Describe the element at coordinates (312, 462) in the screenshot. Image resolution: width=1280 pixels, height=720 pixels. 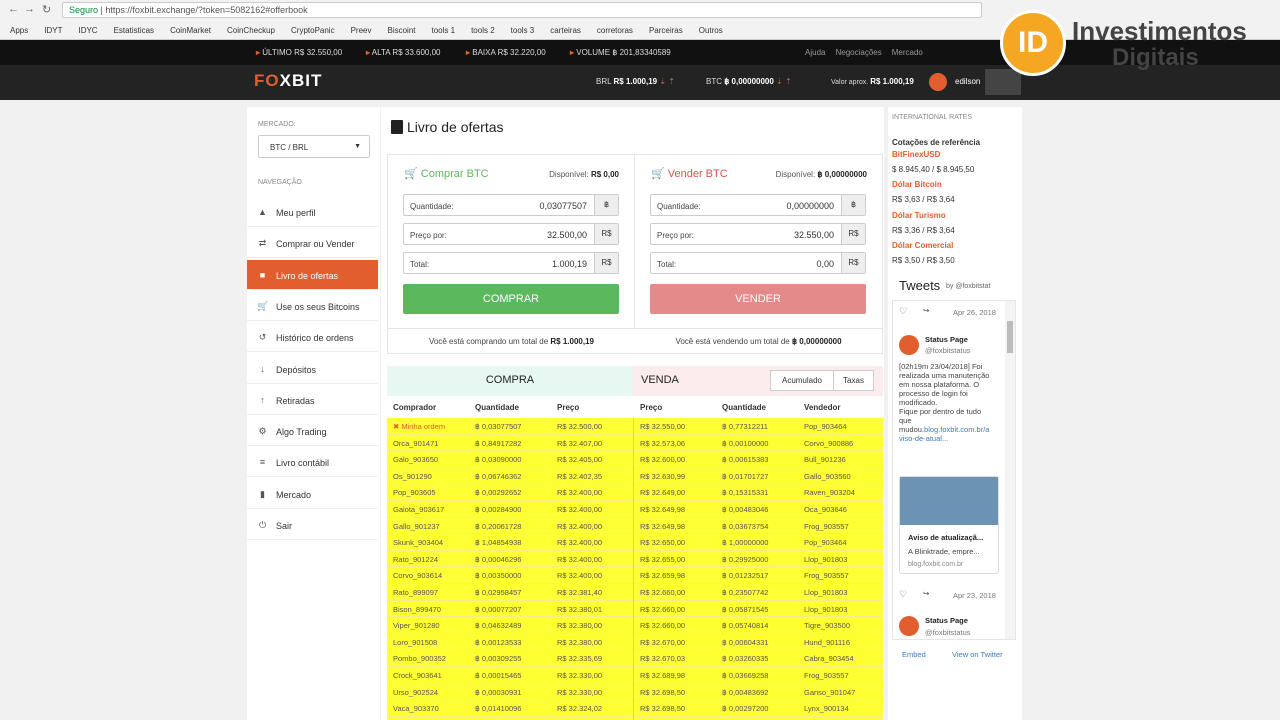
I see `sidebar-item: ≡ Livro contábil` at that location.